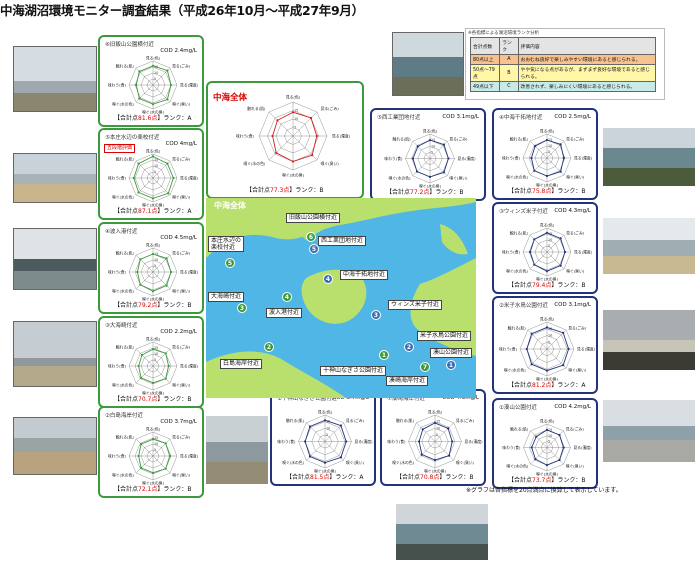  Describe the element at coordinates (320, 477) in the screenshot. I see `score-points: 81.5点` at that location.